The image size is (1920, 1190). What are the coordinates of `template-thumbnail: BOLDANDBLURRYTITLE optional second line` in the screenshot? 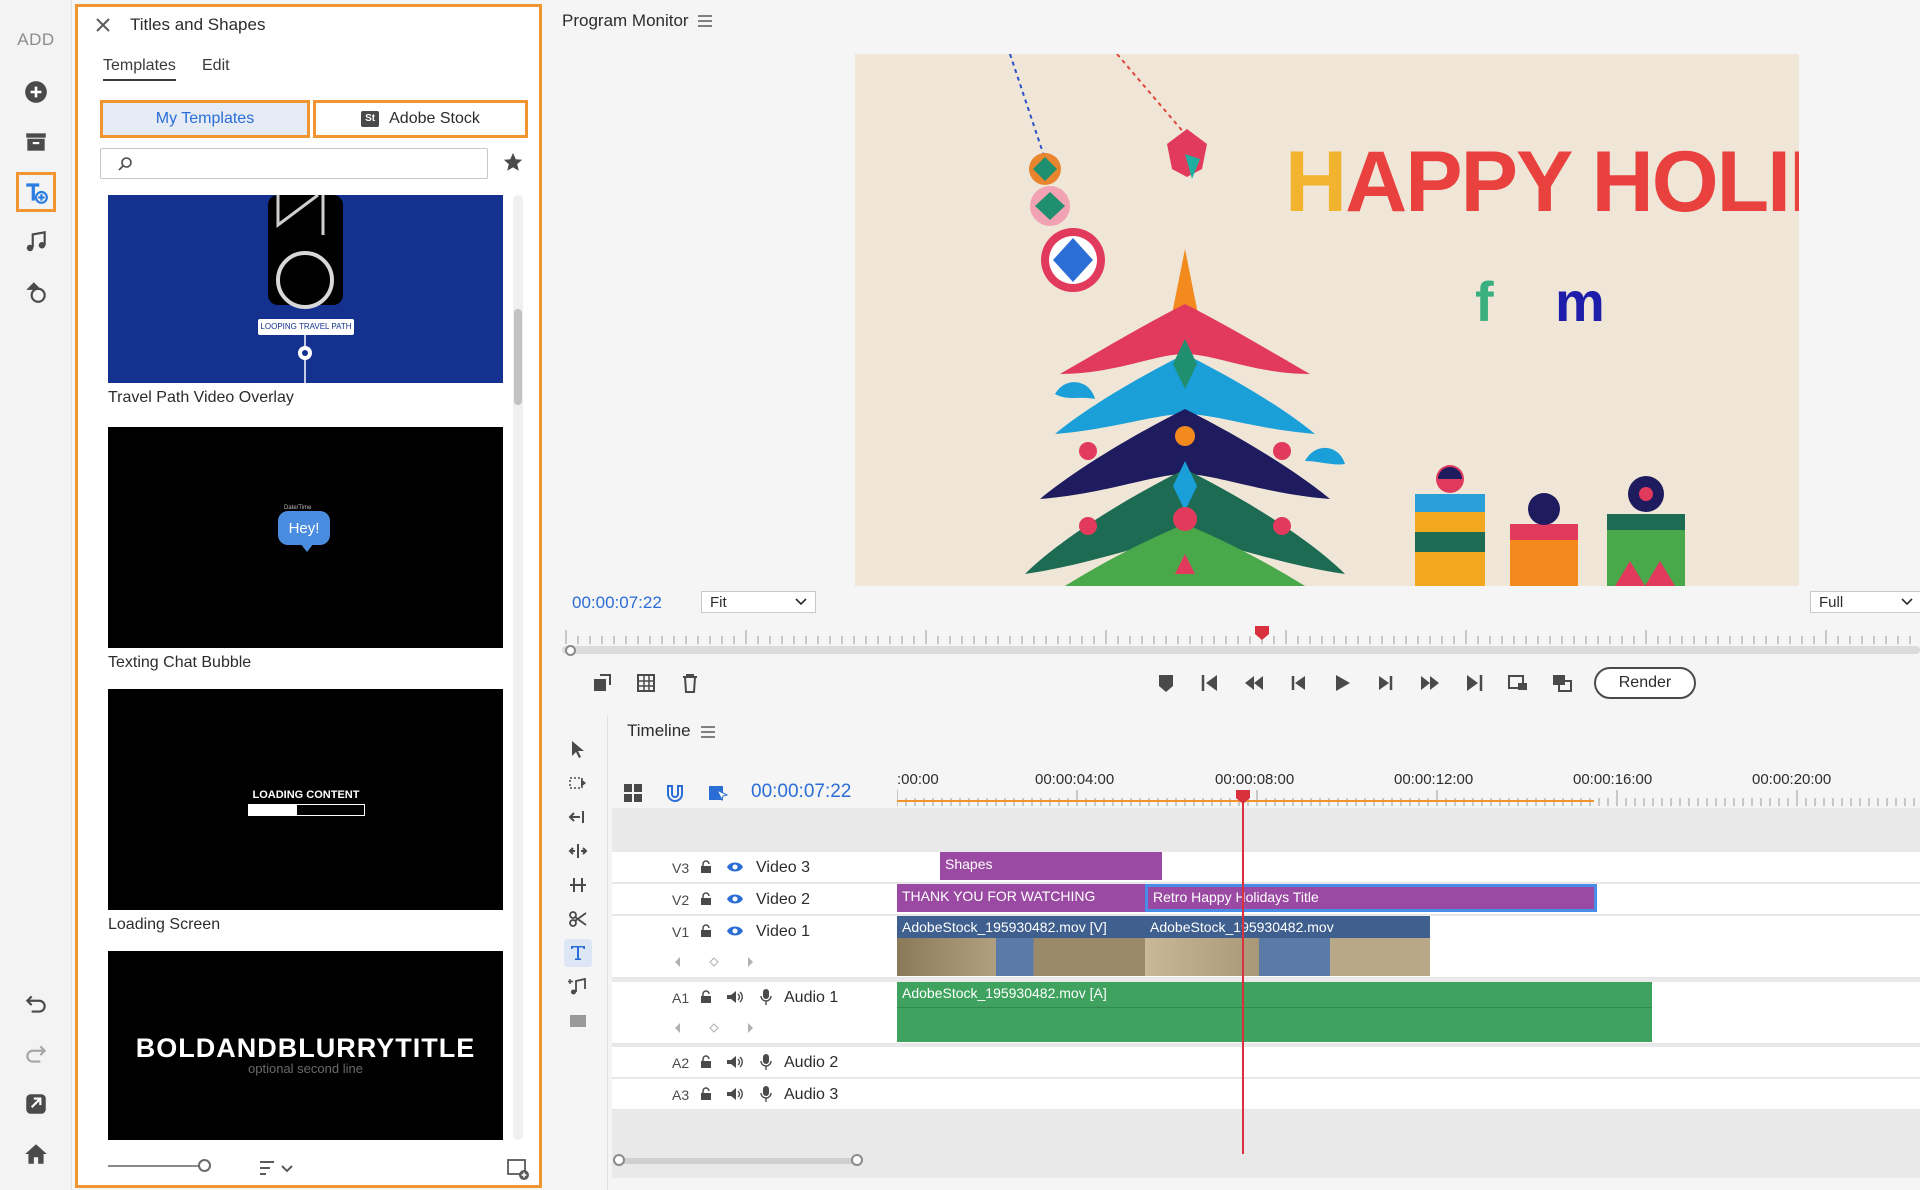 It's located at (305, 1045).